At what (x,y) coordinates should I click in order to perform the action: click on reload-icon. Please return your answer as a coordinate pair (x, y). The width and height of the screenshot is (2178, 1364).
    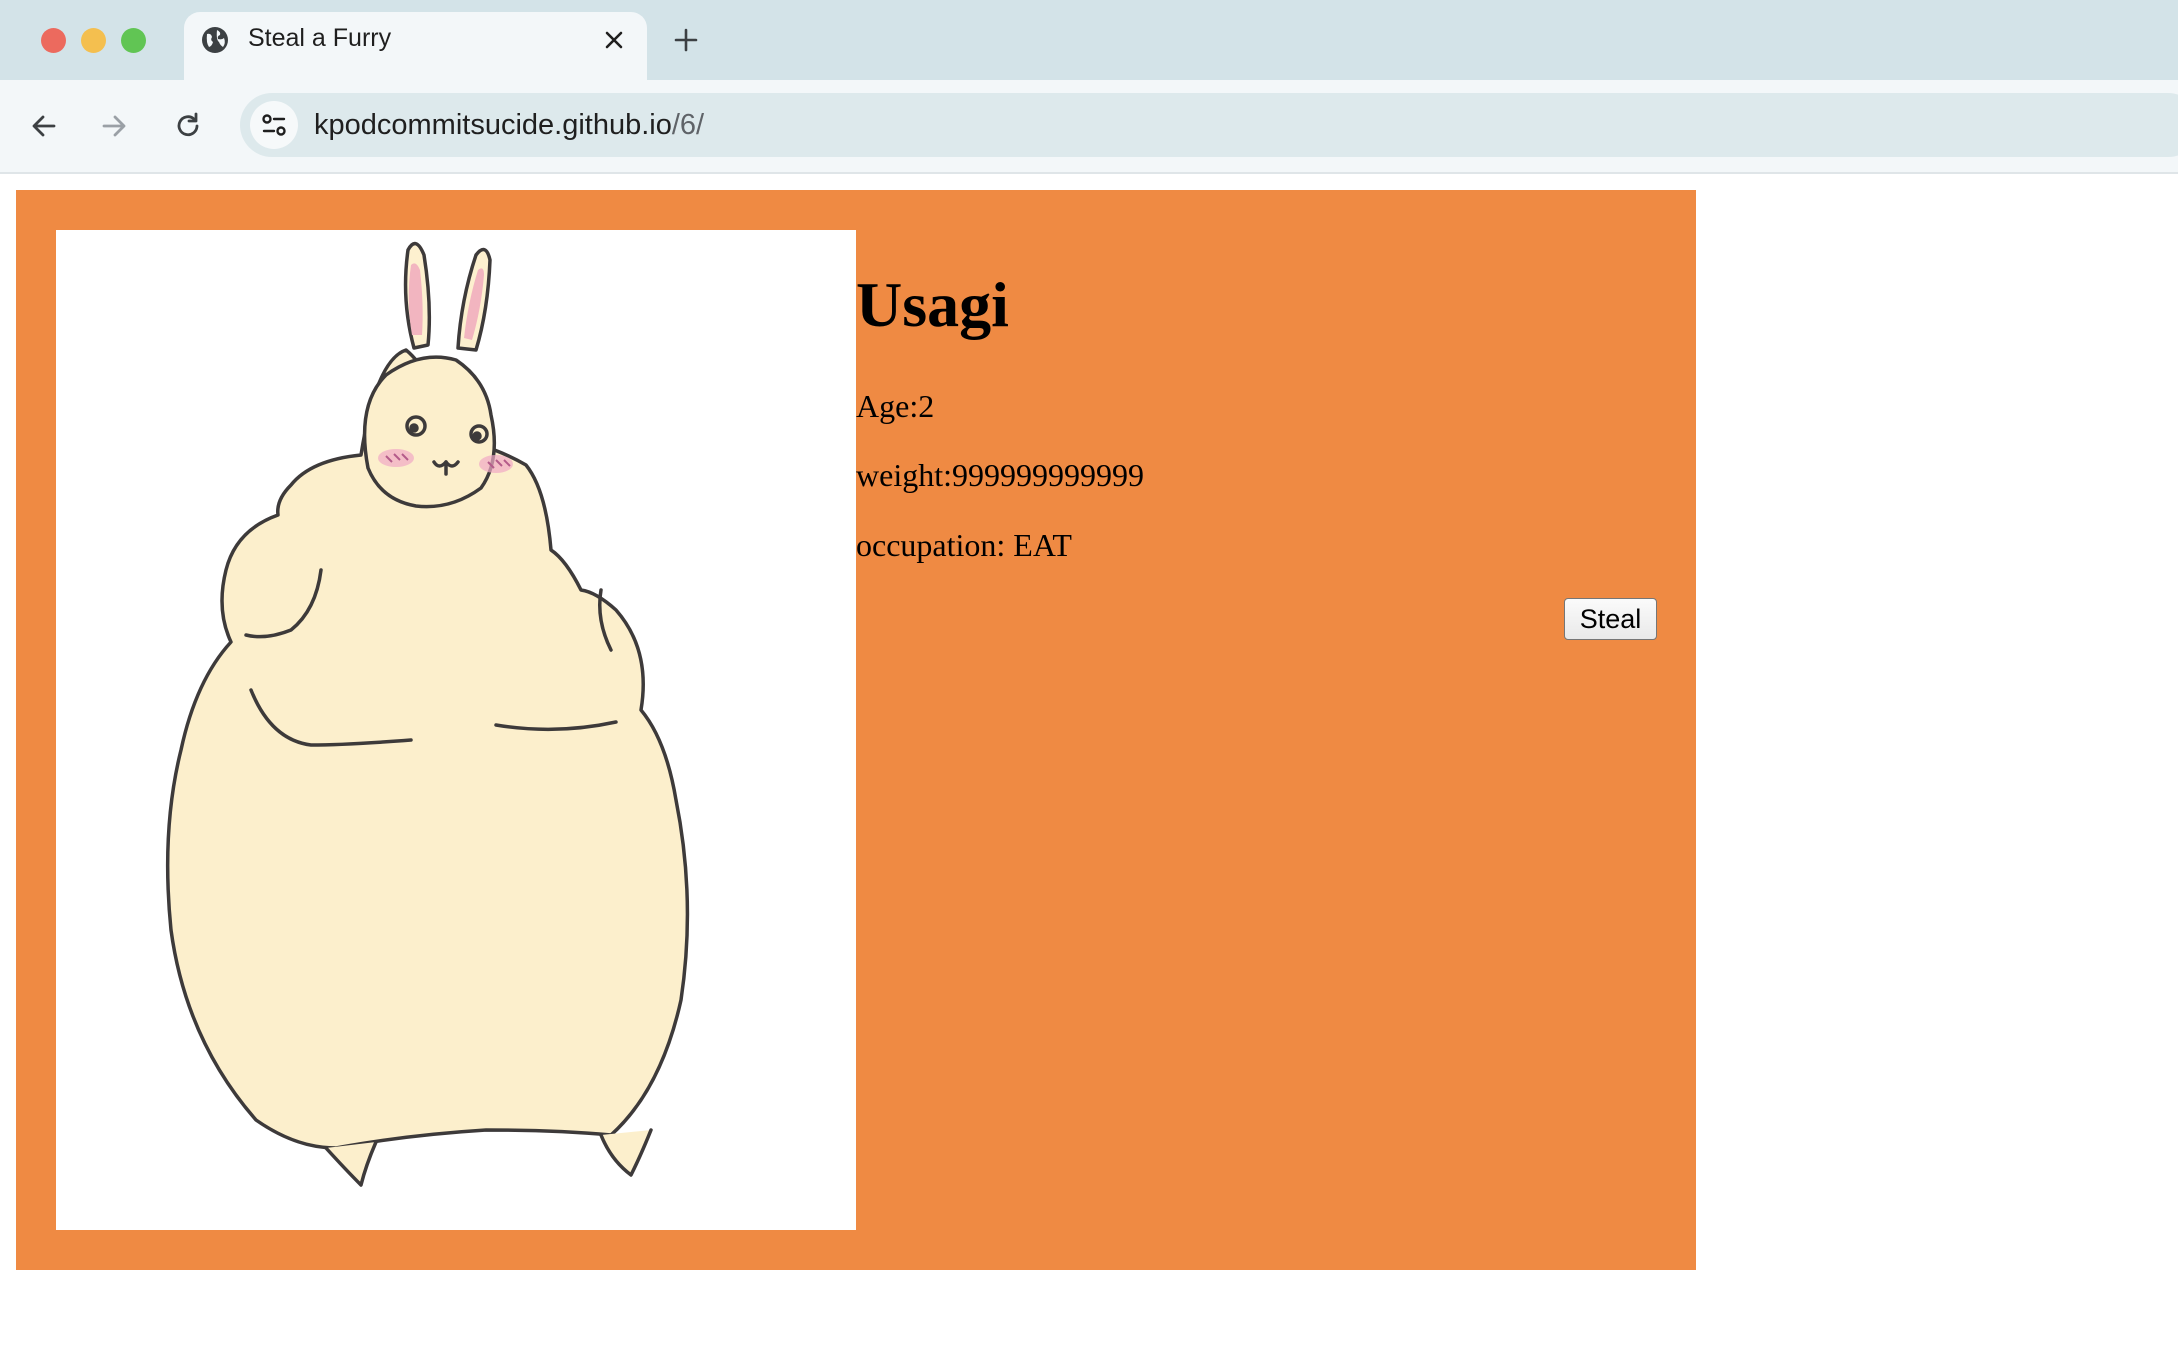
    Looking at the image, I should click on (188, 126).